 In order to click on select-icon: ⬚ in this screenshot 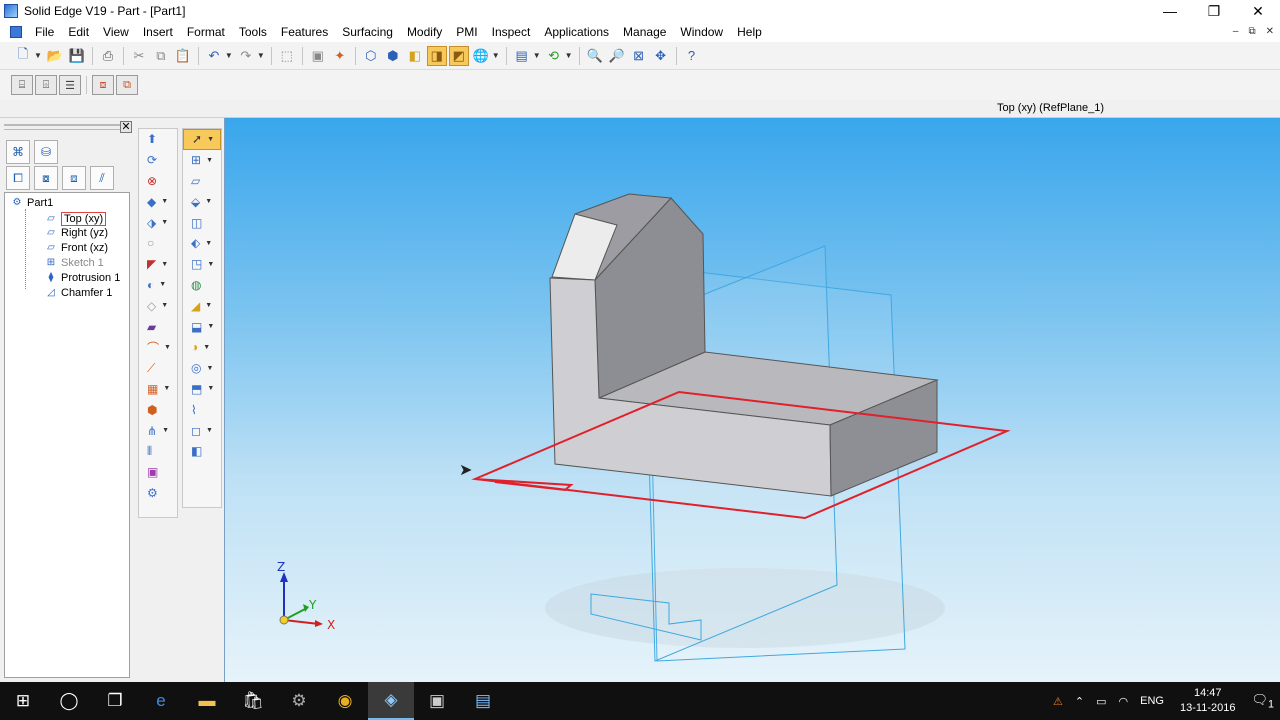, I will do `click(287, 56)`.